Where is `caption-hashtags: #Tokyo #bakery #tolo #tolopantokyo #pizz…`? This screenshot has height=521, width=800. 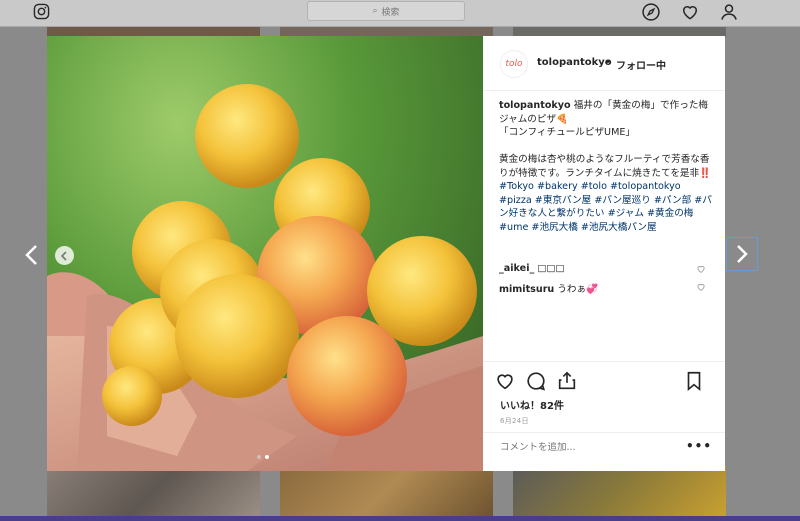
caption-hashtags: #Tokyo #bakery #tolo #tolopantokyo #pizz… is located at coordinates (605, 207).